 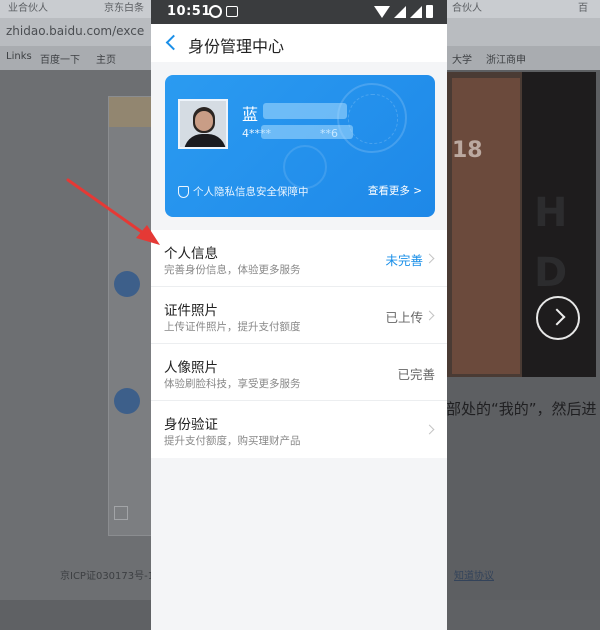 I want to click on browser-tab: 京东白条, so click(x=124, y=9).